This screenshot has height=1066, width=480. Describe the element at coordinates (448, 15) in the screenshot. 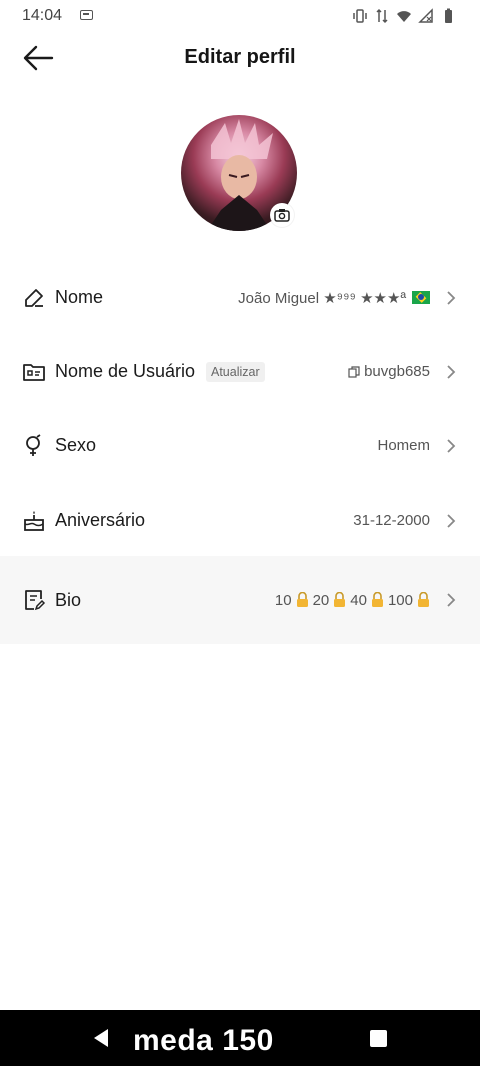

I see `battery-icon` at that location.